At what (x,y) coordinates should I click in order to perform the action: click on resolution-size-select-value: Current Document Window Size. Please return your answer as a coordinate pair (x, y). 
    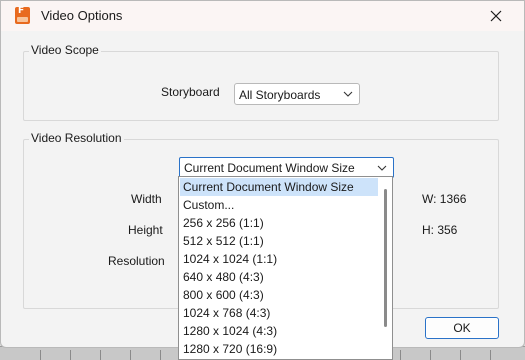
    Looking at the image, I should click on (269, 168).